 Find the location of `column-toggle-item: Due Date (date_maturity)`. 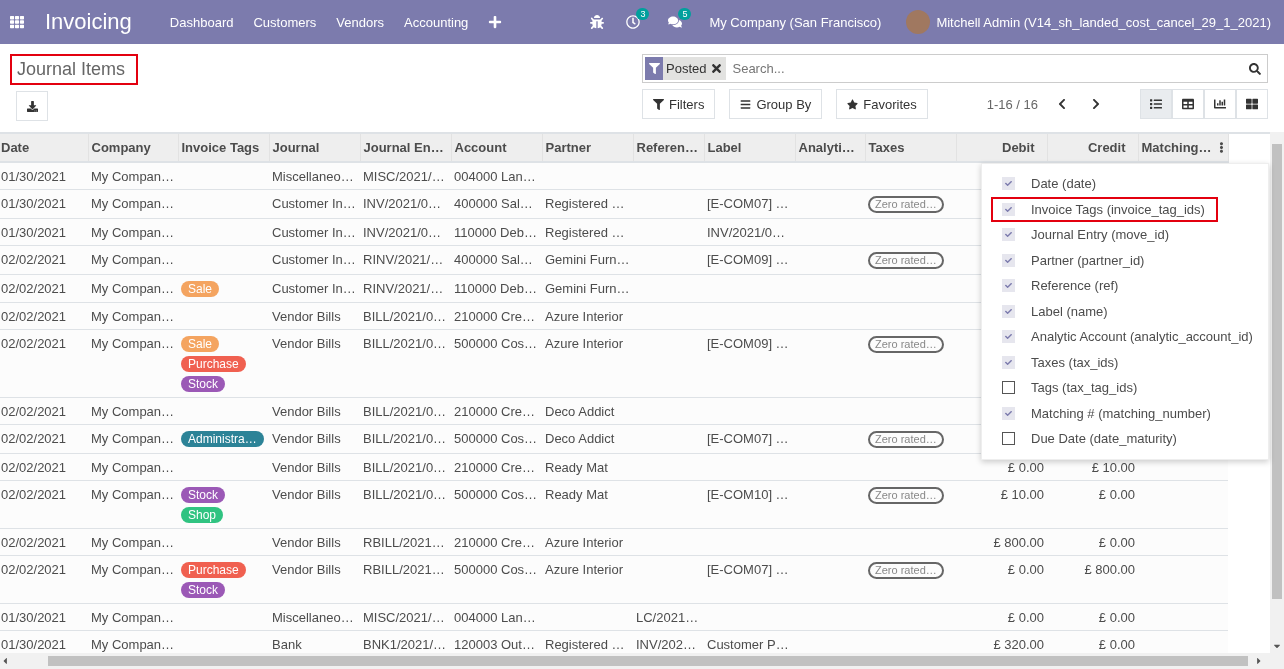

column-toggle-item: Due Date (date_maturity) is located at coordinates (1125, 439).